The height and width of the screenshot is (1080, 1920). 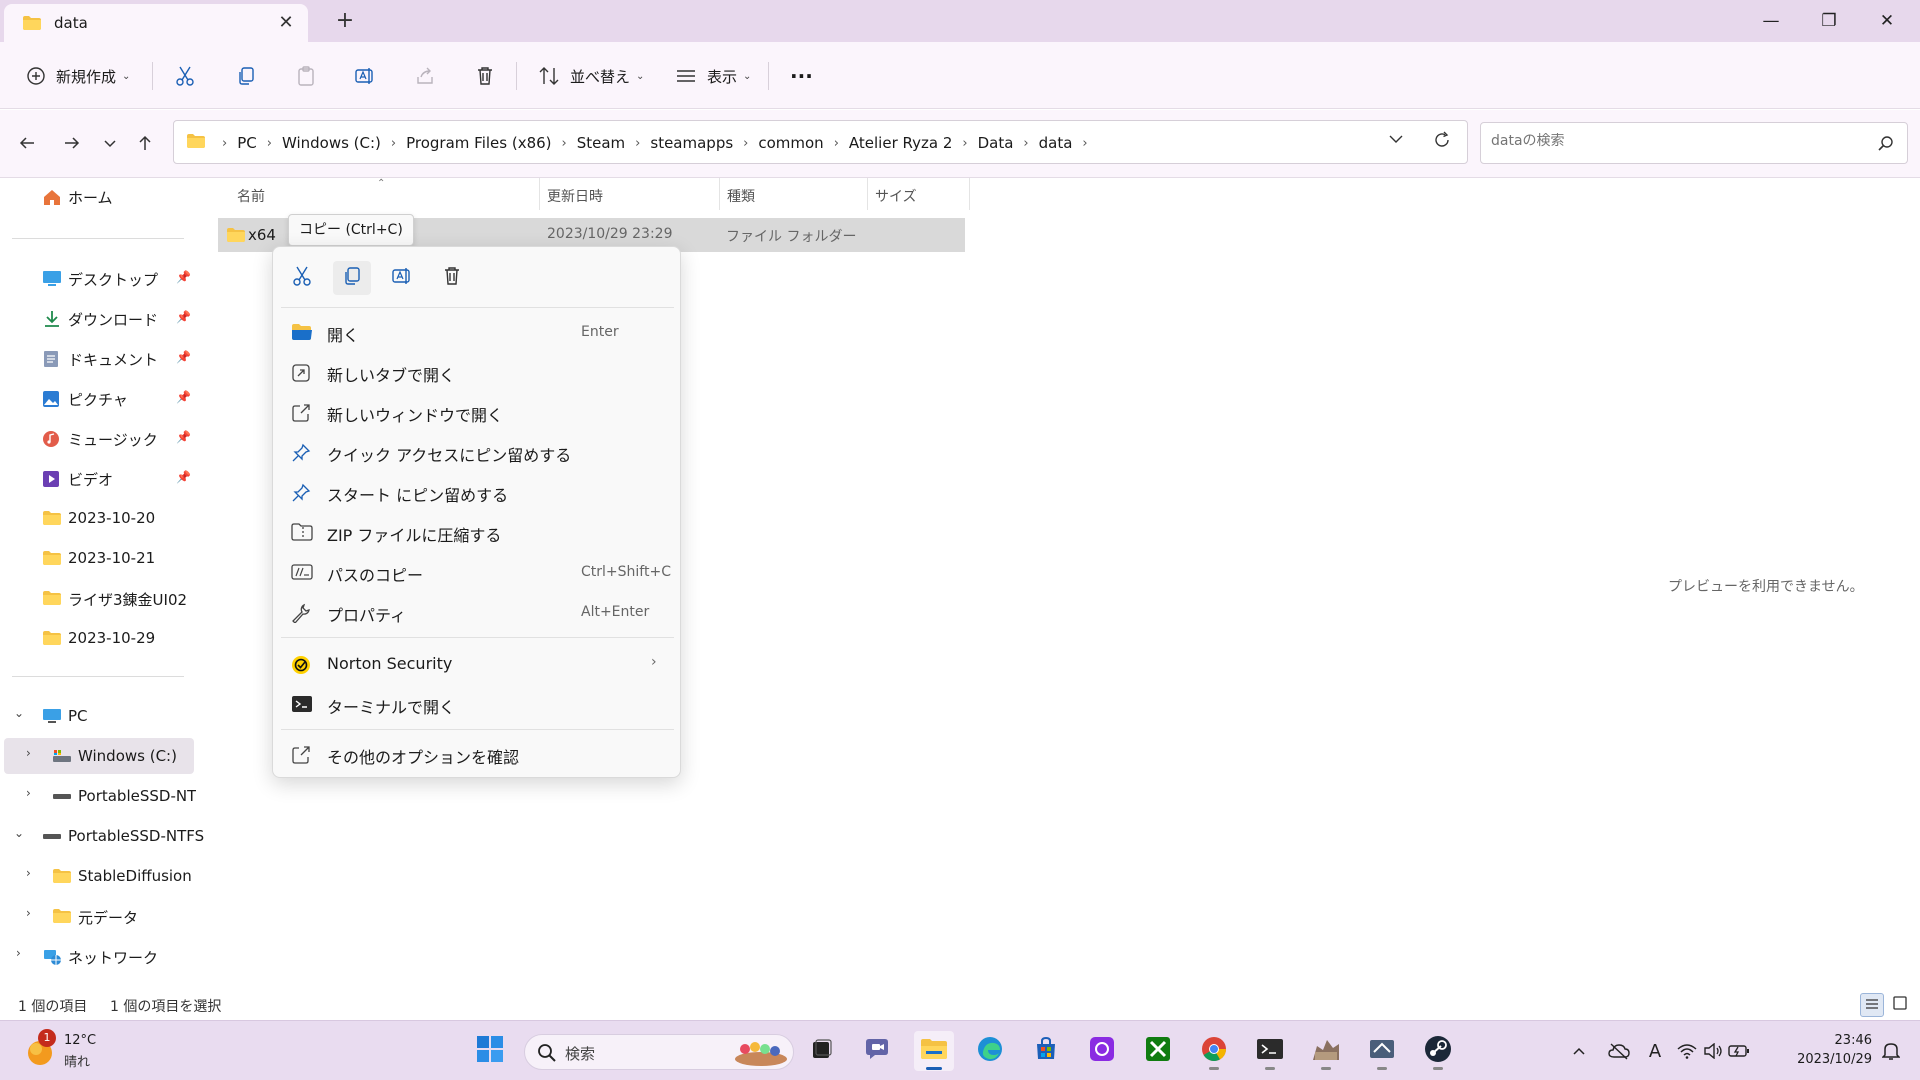 I want to click on ime-mode-icon: A, so click(x=1655, y=1051).